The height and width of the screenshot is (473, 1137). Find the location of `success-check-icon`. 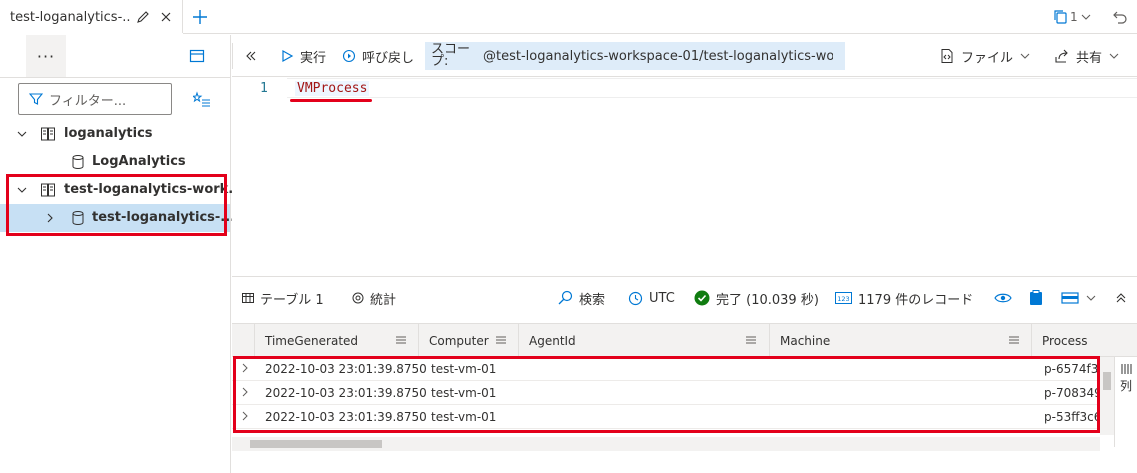

success-check-icon is located at coordinates (702, 298).